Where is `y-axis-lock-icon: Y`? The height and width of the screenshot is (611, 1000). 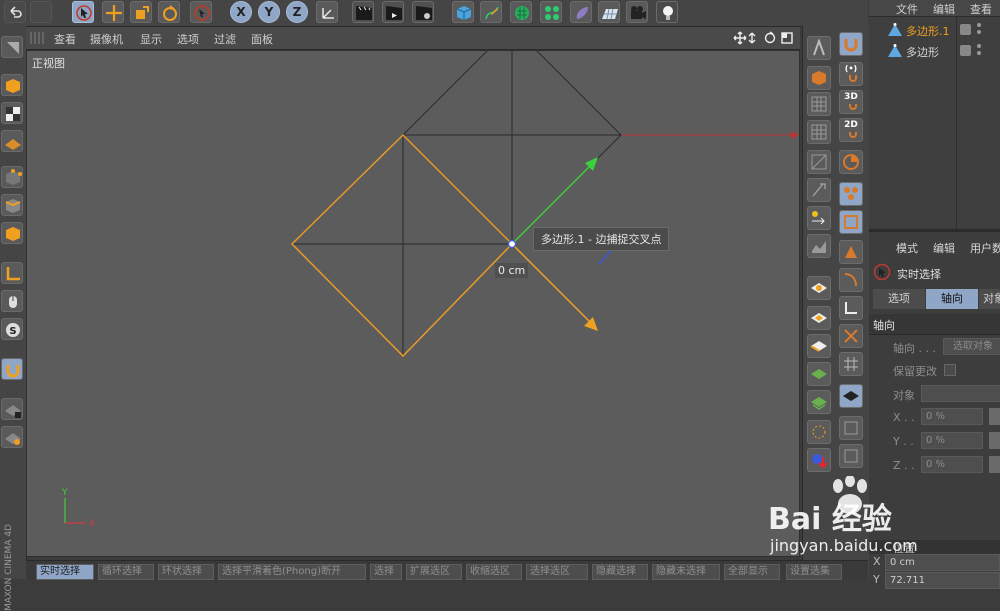
y-axis-lock-icon: Y is located at coordinates (269, 12).